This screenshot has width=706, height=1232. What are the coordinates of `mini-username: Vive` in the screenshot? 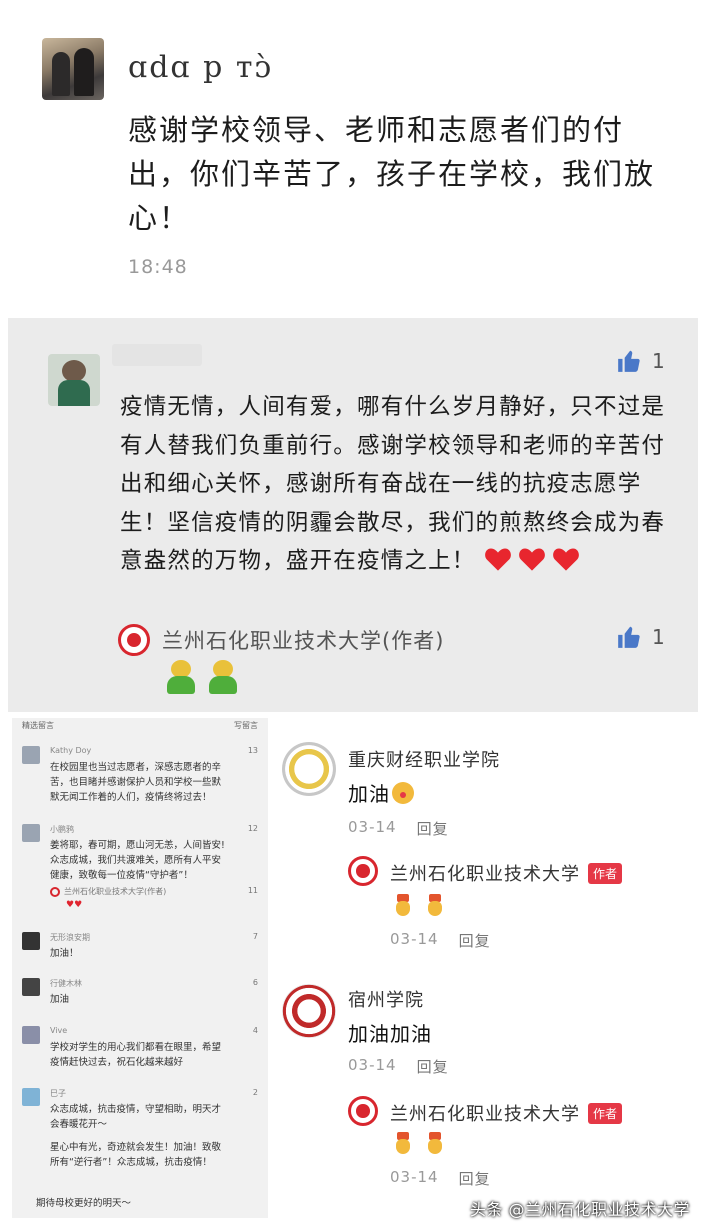 It's located at (59, 1030).